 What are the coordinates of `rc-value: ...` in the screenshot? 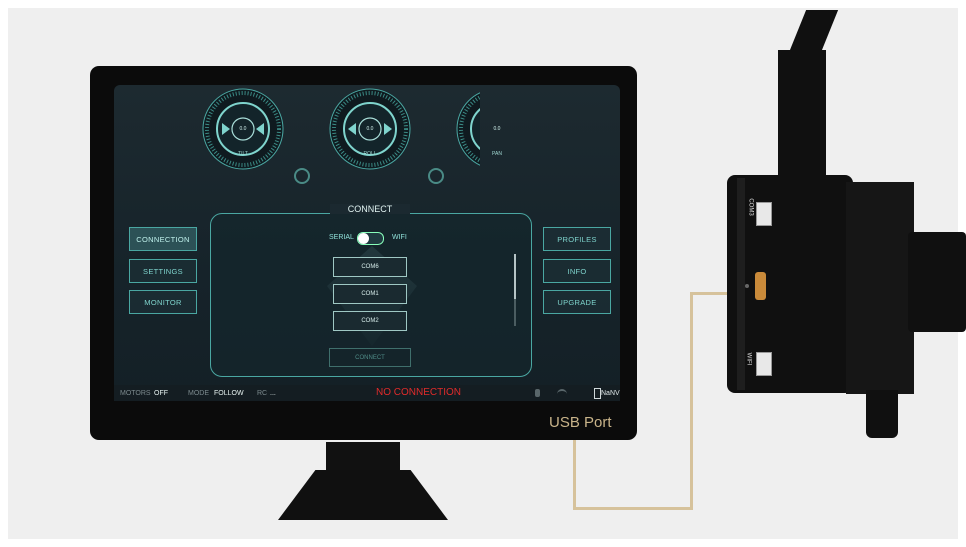 It's located at (273, 393).